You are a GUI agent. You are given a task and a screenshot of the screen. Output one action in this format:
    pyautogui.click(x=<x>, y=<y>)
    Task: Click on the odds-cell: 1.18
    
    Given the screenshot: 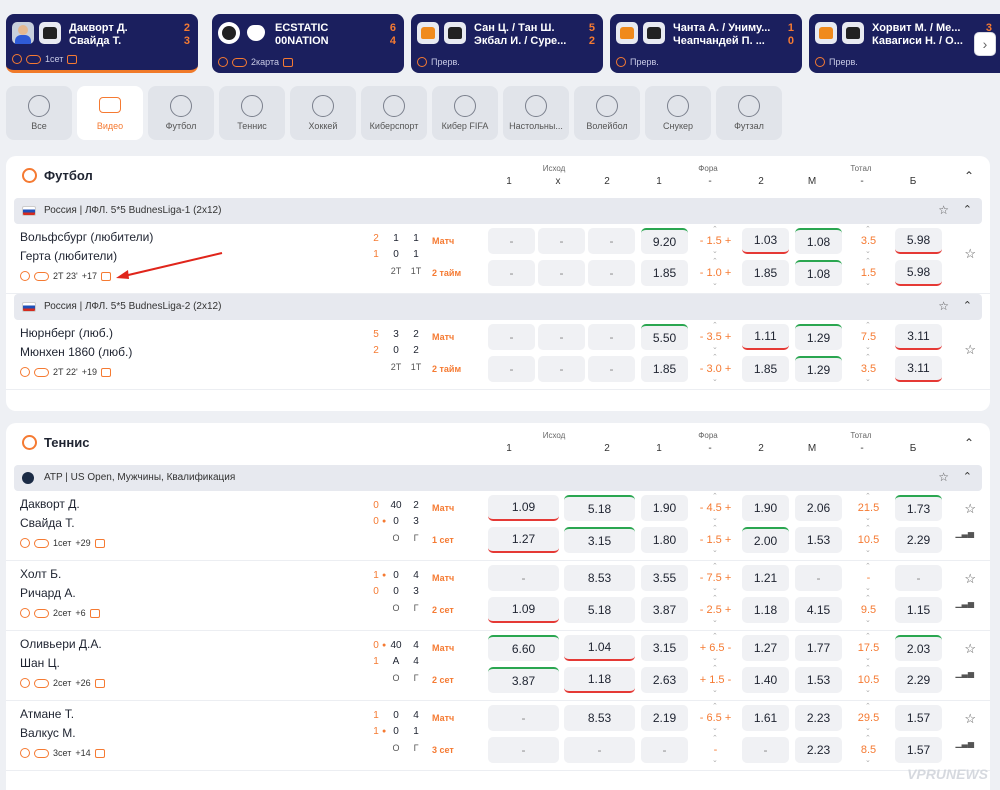 What is the action you would take?
    pyautogui.click(x=599, y=680)
    